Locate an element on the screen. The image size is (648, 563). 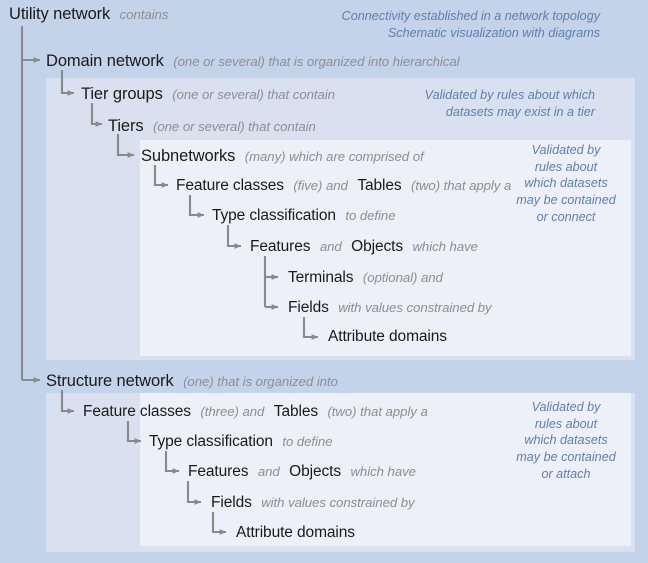
node-name: Terminals is located at coordinates (321, 277).